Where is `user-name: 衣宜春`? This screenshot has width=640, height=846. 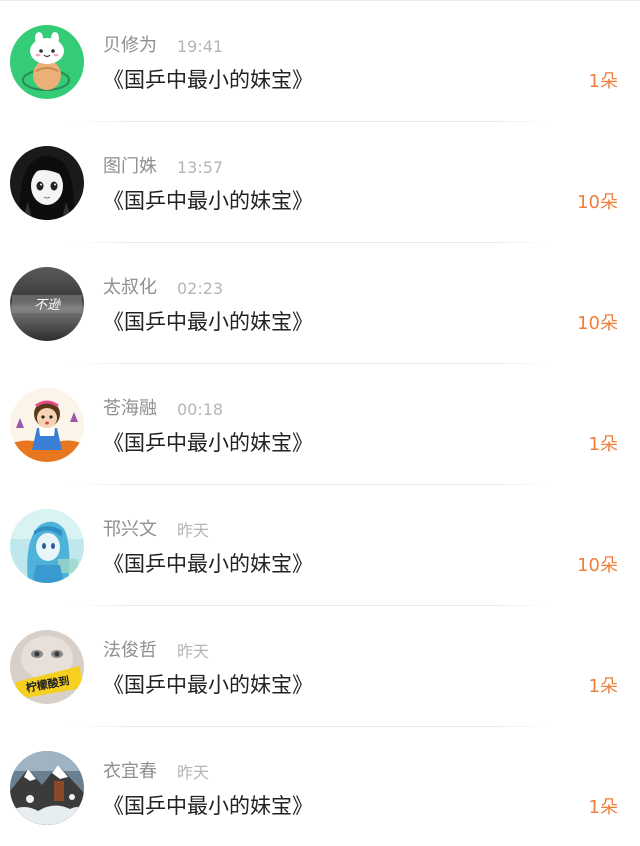 user-name: 衣宜春 is located at coordinates (130, 772).